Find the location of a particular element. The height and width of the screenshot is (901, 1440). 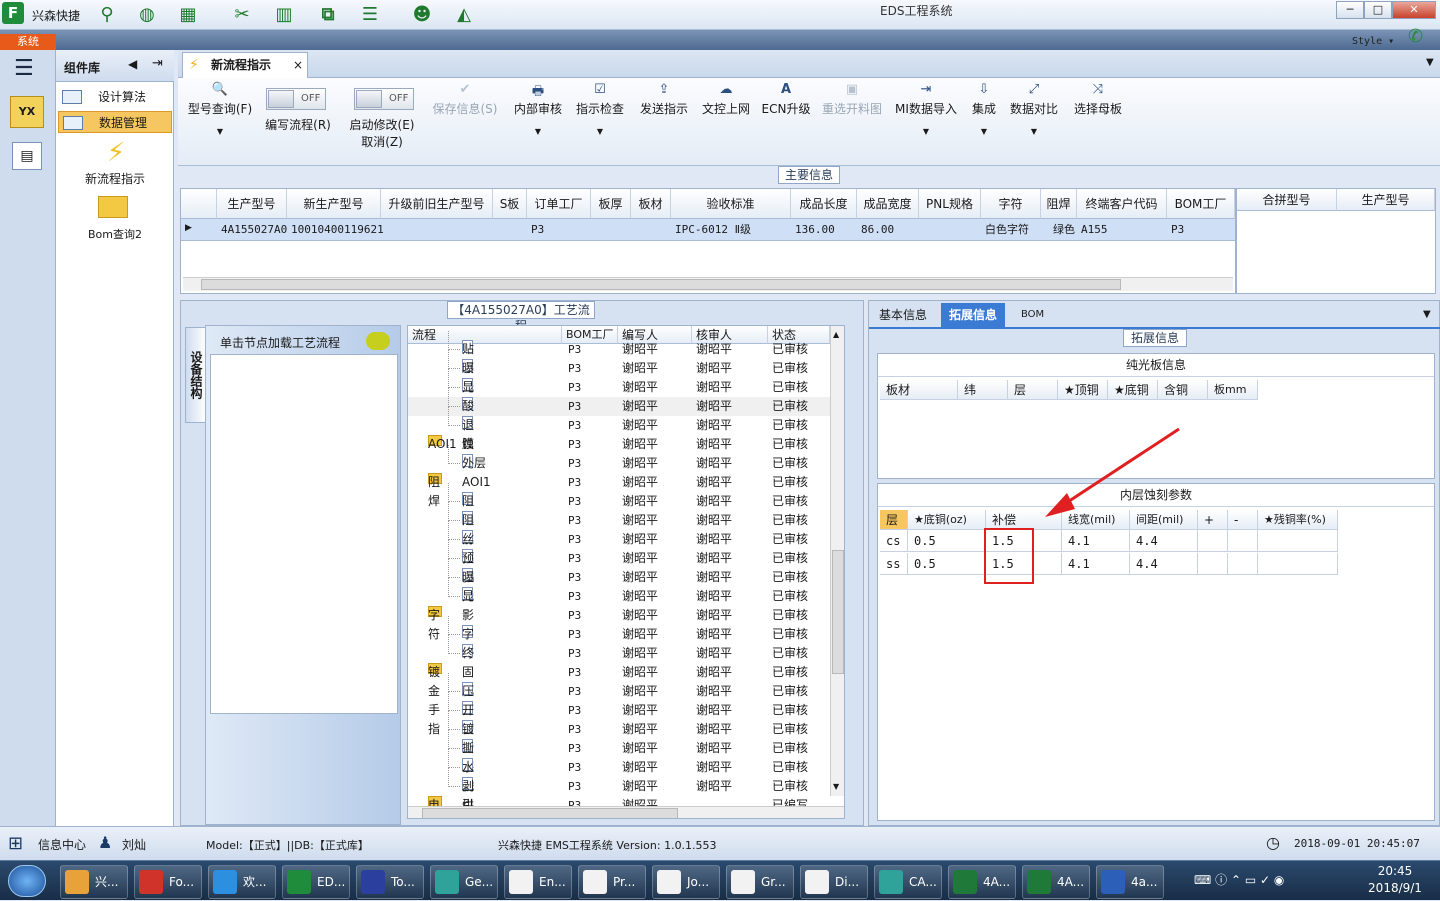

model-query-button: 🔍 型号查询(F) ▼ is located at coordinates (220, 109).